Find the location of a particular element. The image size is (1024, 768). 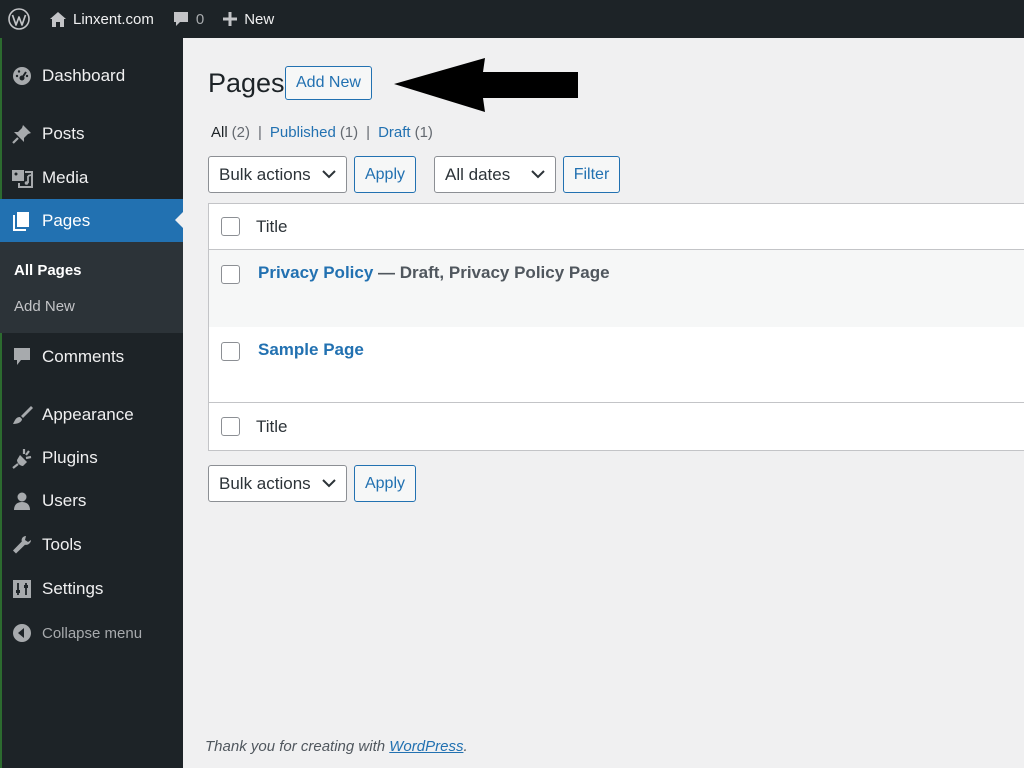

collapse-menu-label: Collapse menu is located at coordinates (92, 633).